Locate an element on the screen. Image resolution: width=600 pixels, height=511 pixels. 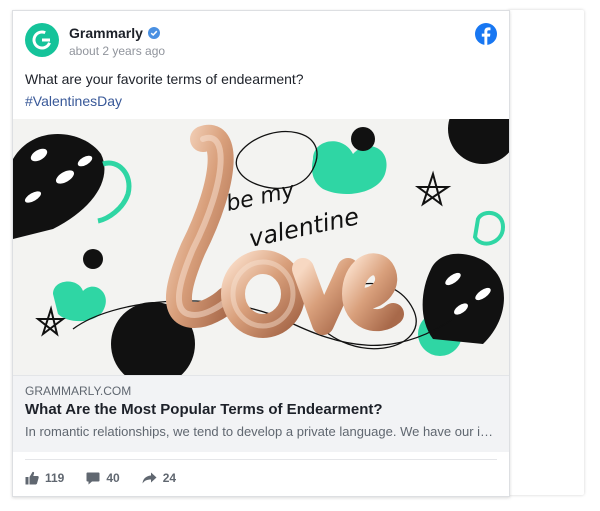
like-action: 119 is located at coordinates (44, 478).